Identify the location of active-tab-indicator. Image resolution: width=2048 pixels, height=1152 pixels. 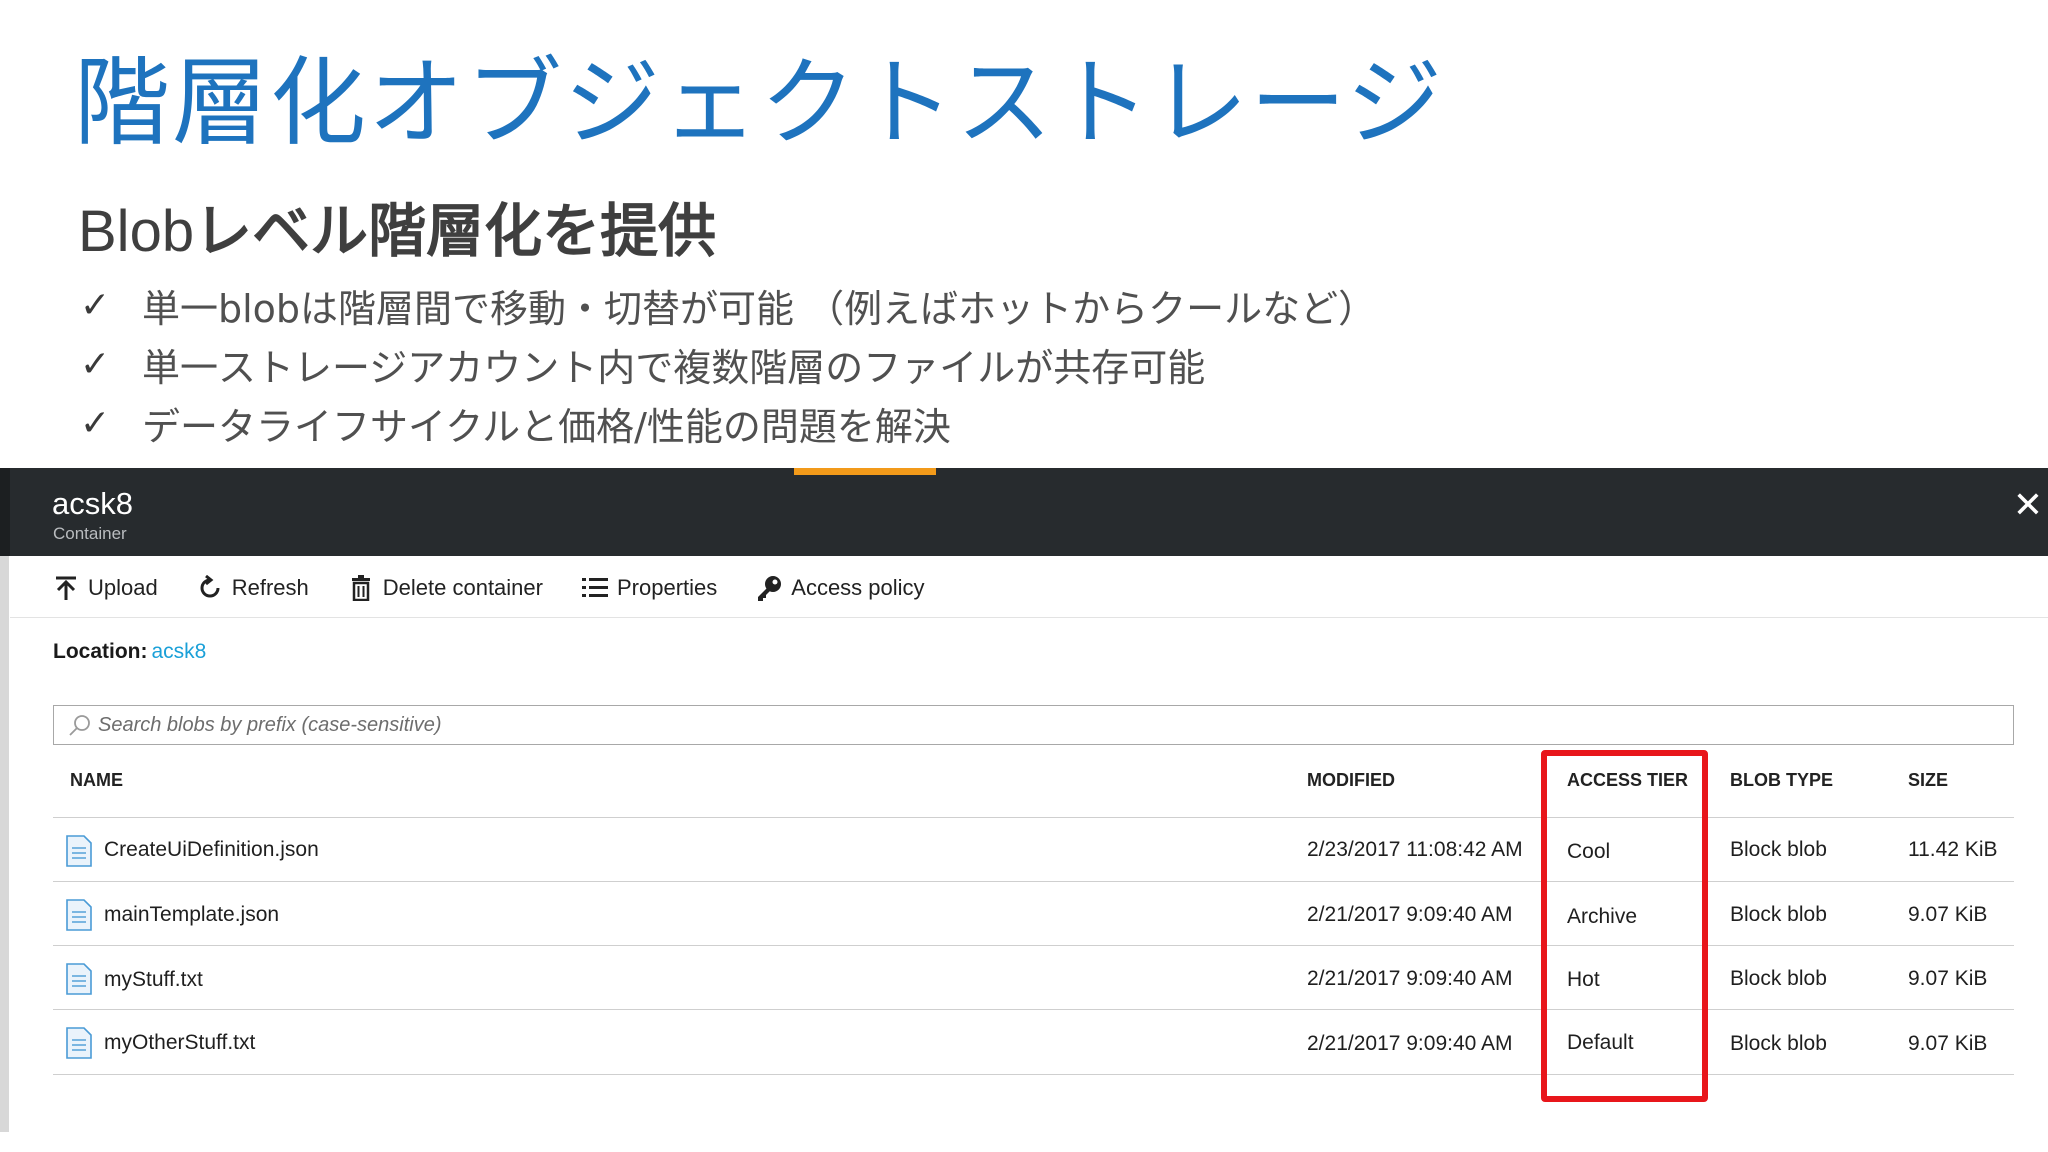
(865, 471).